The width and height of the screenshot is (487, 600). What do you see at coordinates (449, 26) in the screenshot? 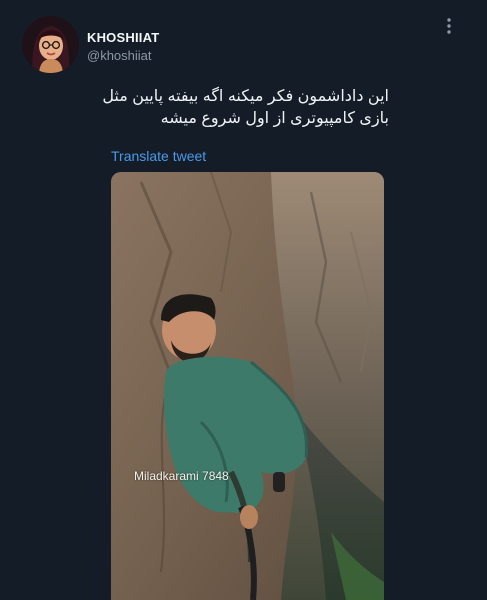
I see `more-vertical-icon` at bounding box center [449, 26].